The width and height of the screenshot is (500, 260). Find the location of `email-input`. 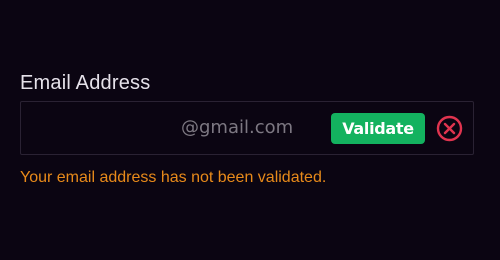

email-input is located at coordinates (114, 128).